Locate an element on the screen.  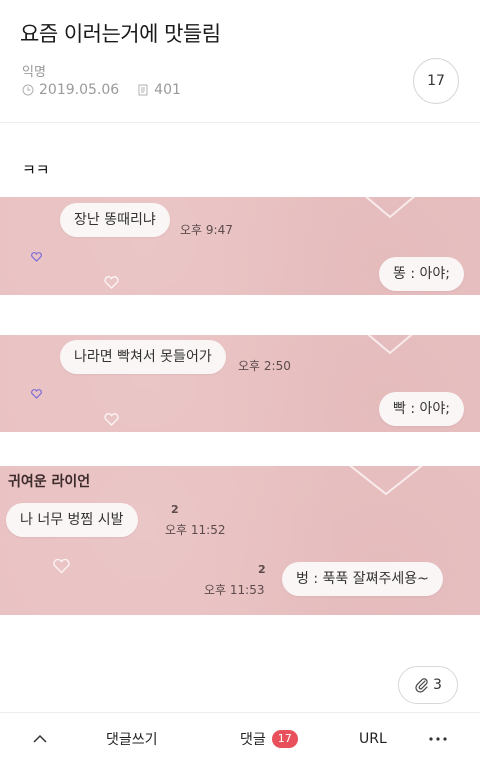
post-body-text: ㅋㅋ is located at coordinates (36, 170).